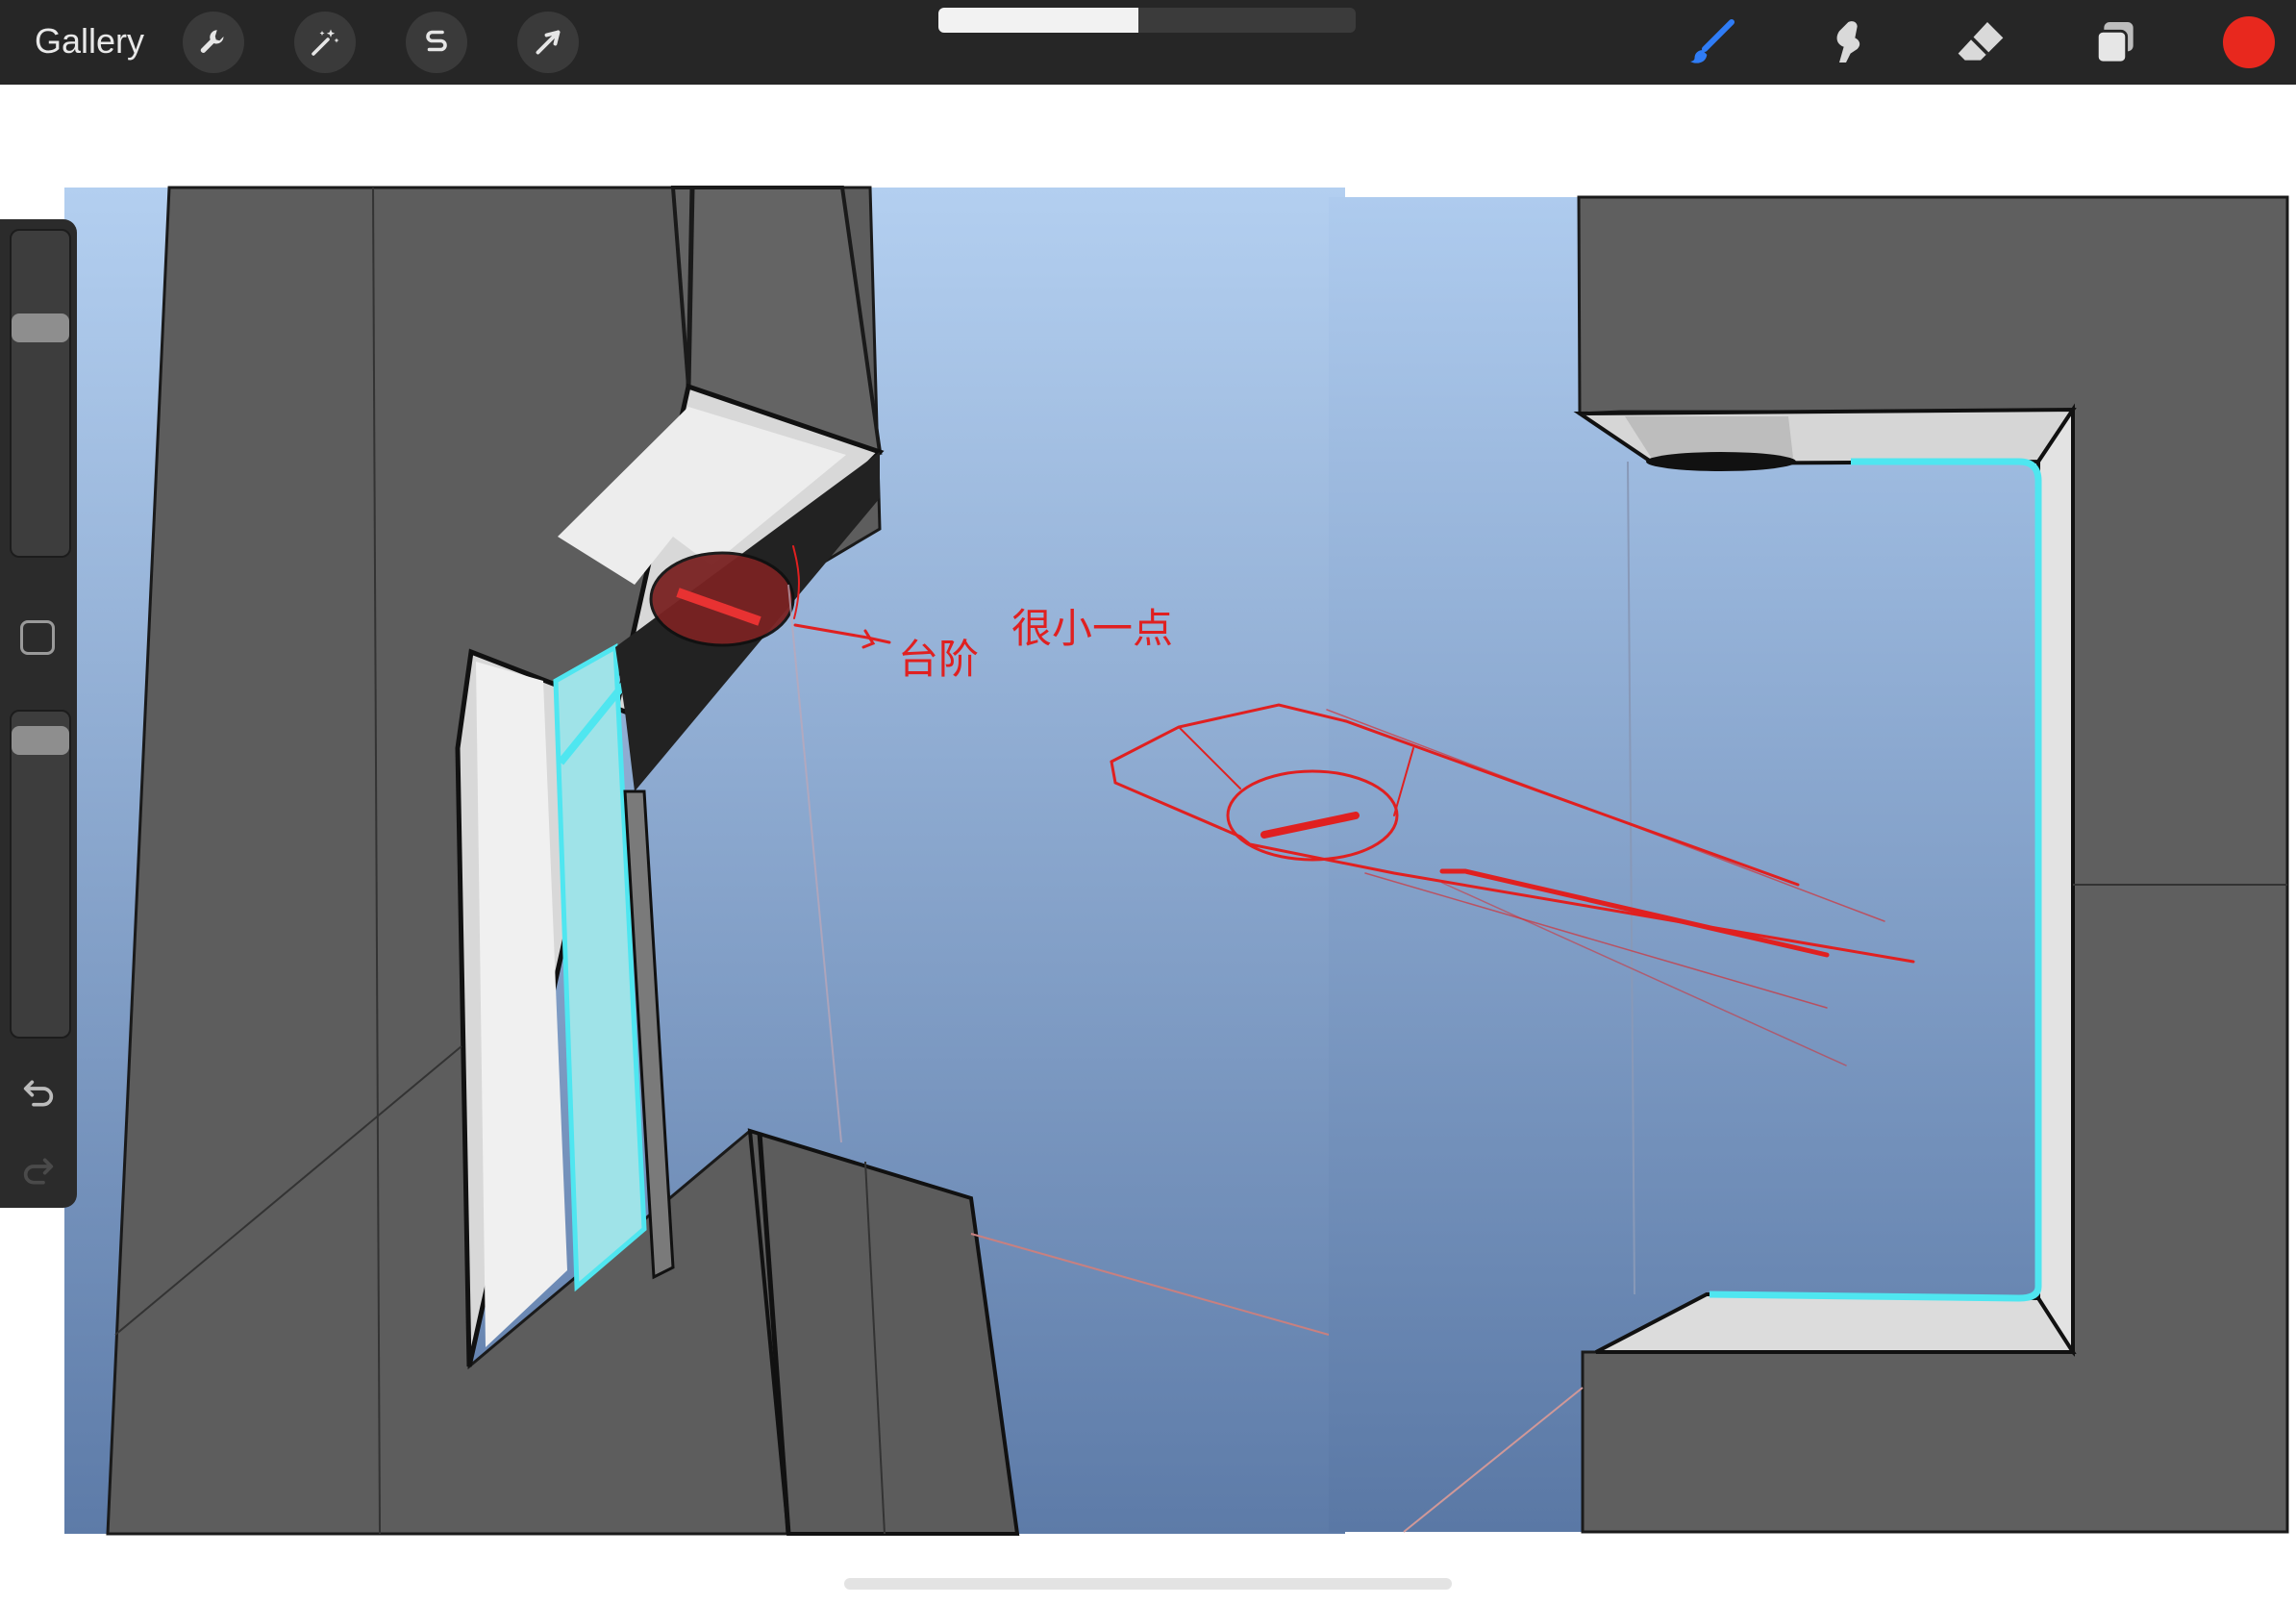 The height and width of the screenshot is (1604, 2296). I want to click on color-picker-swatch, so click(2249, 42).